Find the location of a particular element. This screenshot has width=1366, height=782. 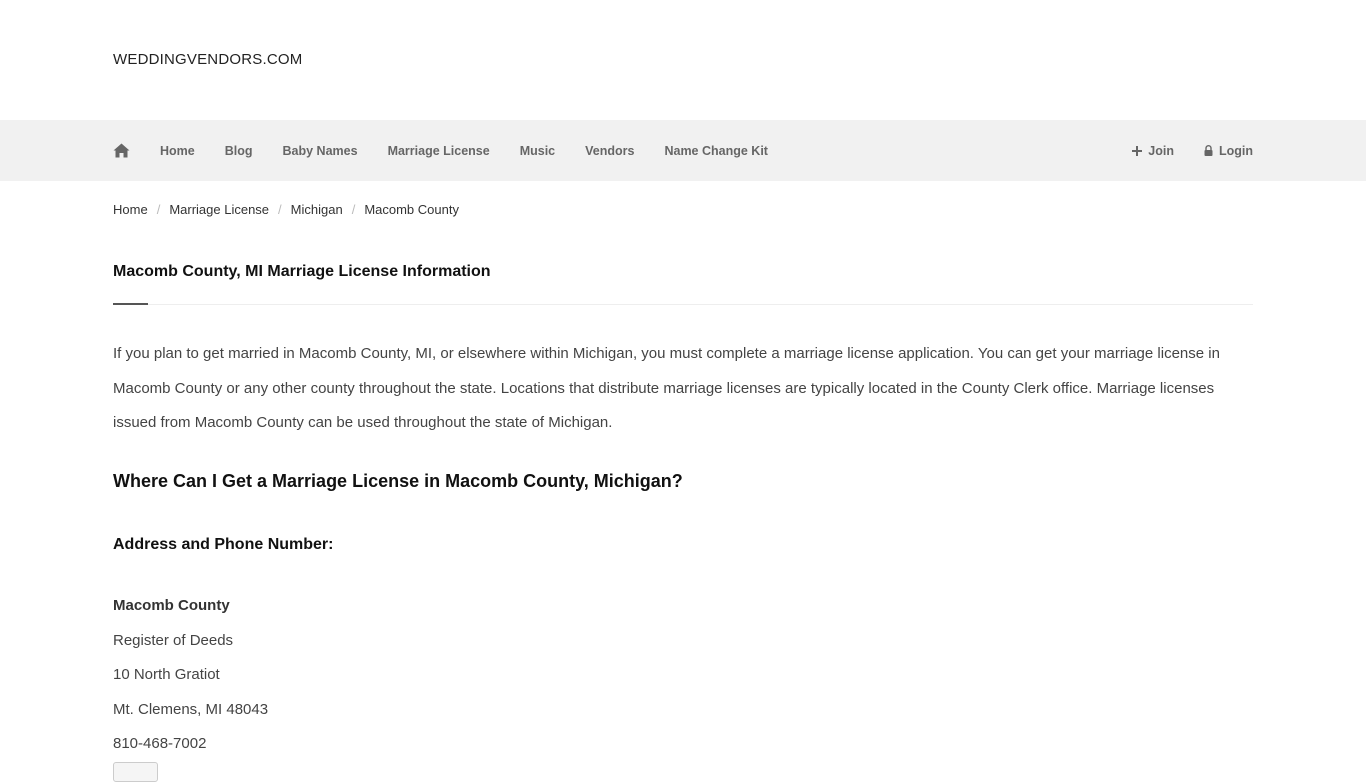

nav-home: Home is located at coordinates (177, 151).